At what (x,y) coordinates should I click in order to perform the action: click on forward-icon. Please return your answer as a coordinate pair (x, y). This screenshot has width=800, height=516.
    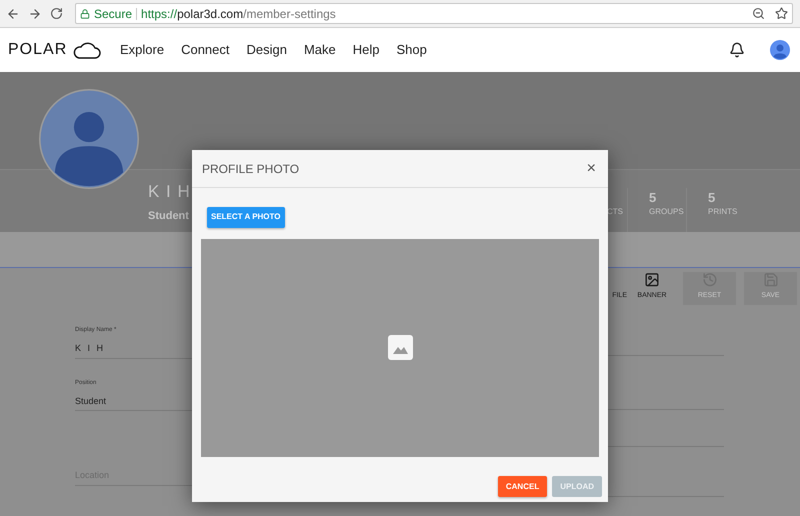
    Looking at the image, I should click on (35, 13).